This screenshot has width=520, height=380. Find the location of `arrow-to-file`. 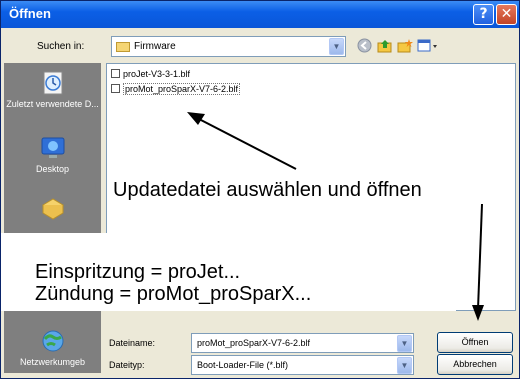

arrow-to-file is located at coordinates (247, 144).